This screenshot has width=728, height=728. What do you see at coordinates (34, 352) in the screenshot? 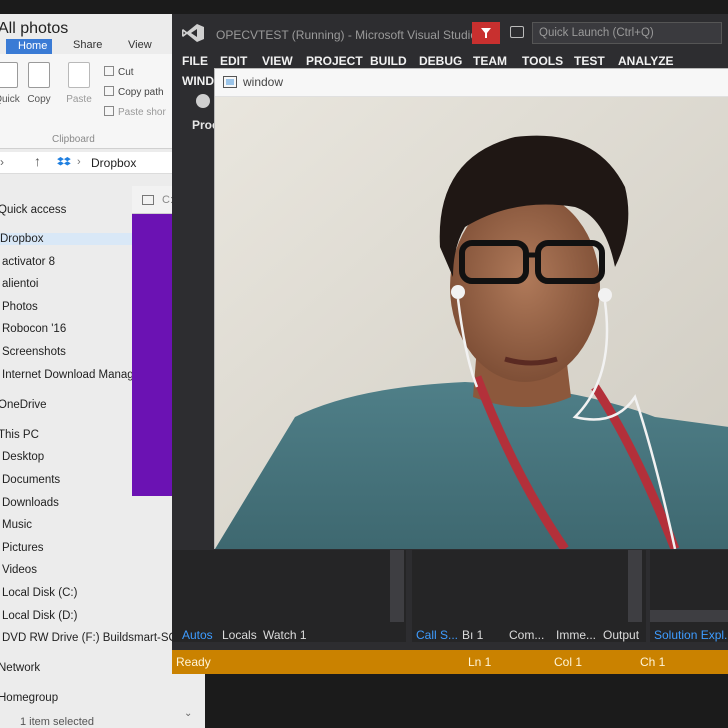
I see `nav-item-screenshots: Screenshots` at bounding box center [34, 352].